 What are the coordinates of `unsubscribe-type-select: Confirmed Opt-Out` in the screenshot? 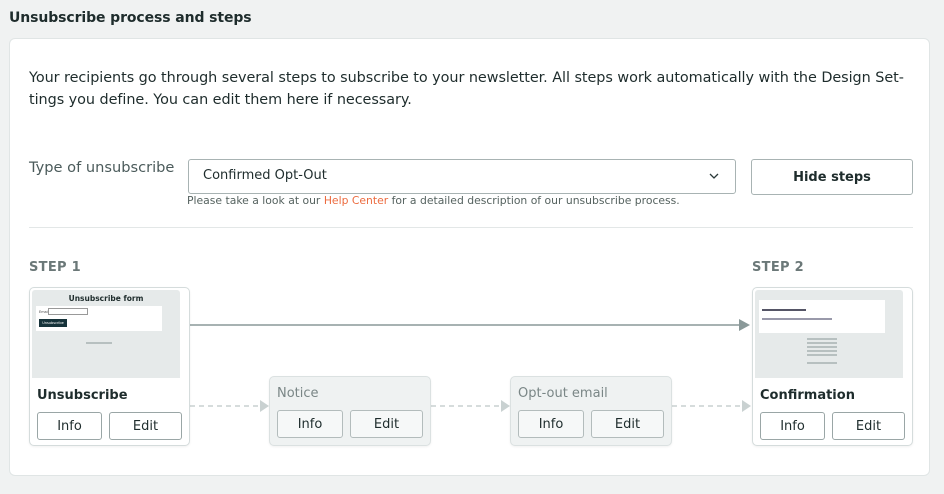 It's located at (462, 176).